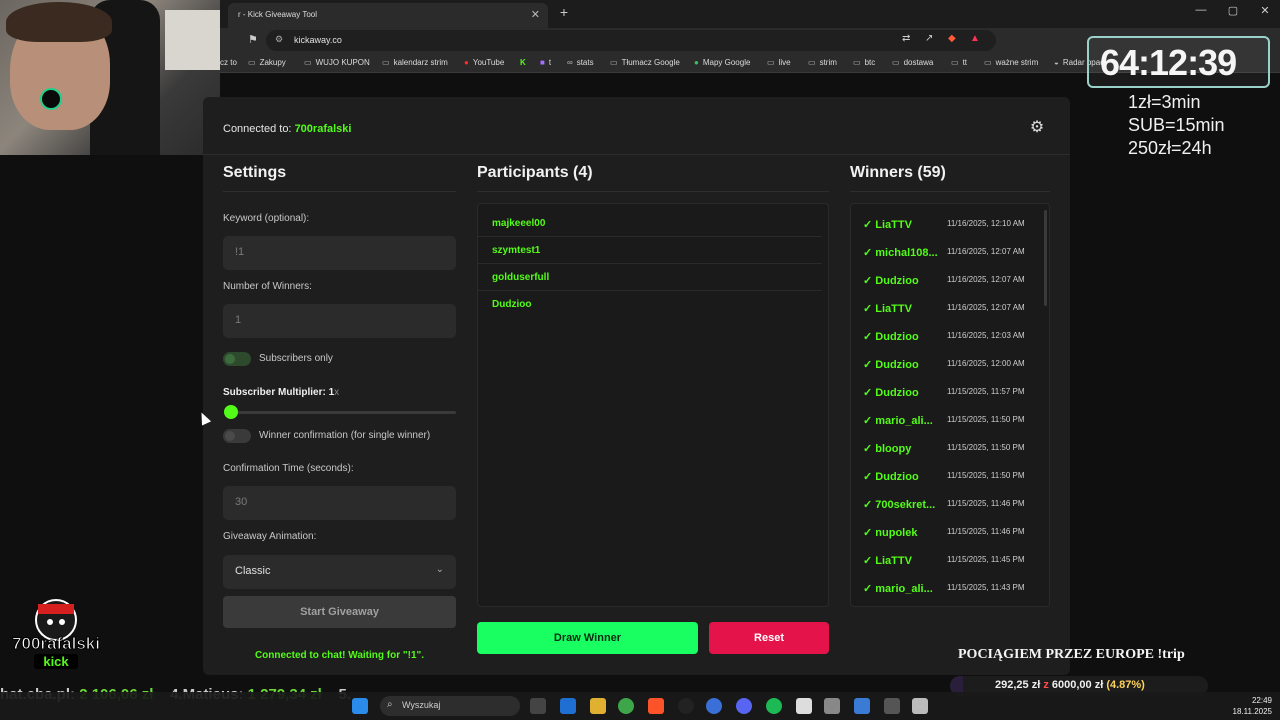 This screenshot has height=720, width=1280. I want to click on explorer-icon, so click(598, 706).